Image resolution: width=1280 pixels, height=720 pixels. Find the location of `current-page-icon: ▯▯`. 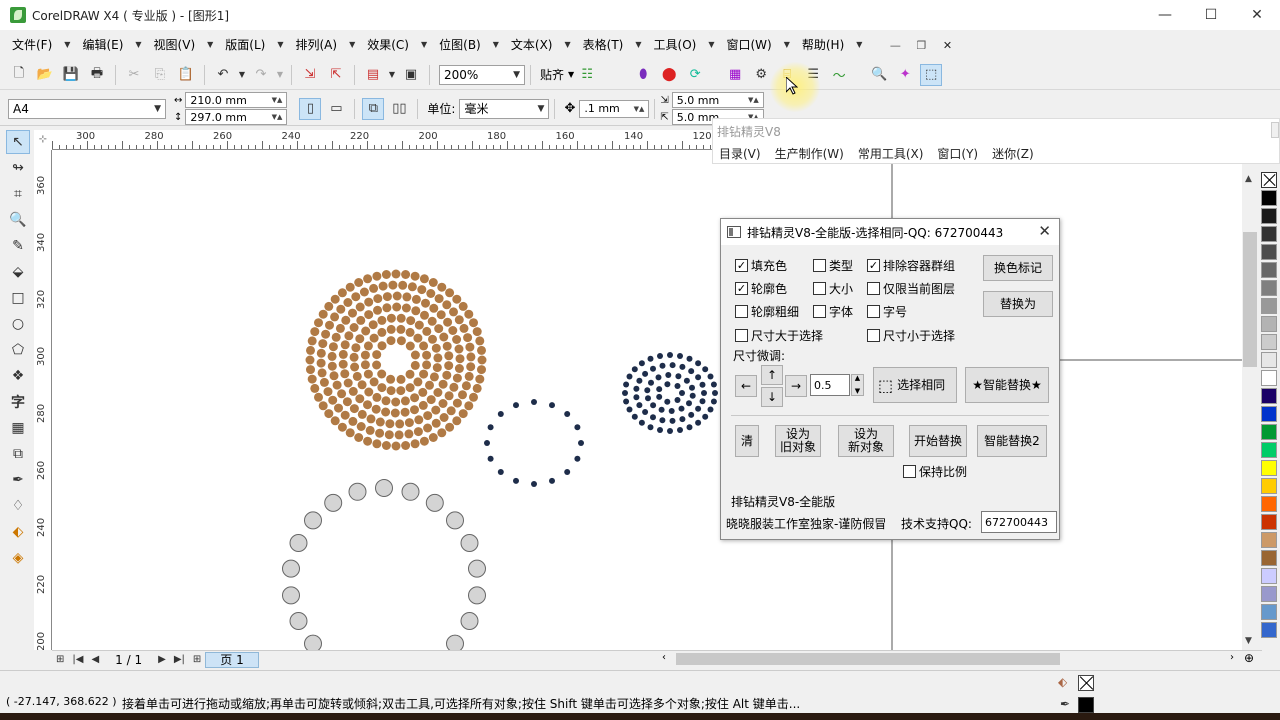

current-page-icon: ▯▯ is located at coordinates (399, 109).